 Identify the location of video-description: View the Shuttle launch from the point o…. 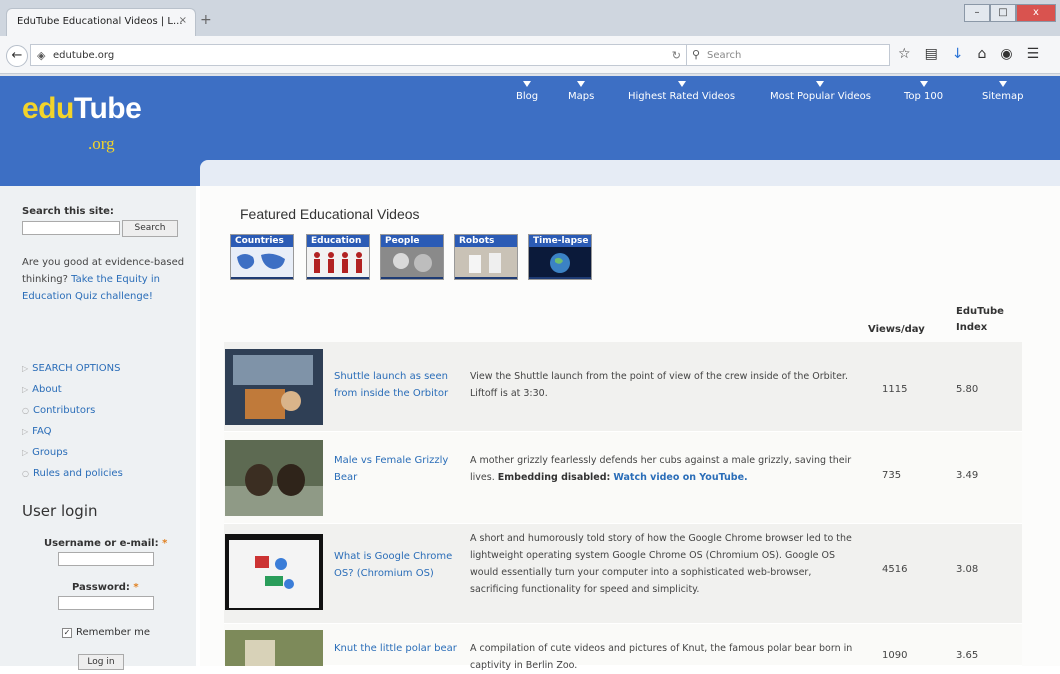
(665, 385).